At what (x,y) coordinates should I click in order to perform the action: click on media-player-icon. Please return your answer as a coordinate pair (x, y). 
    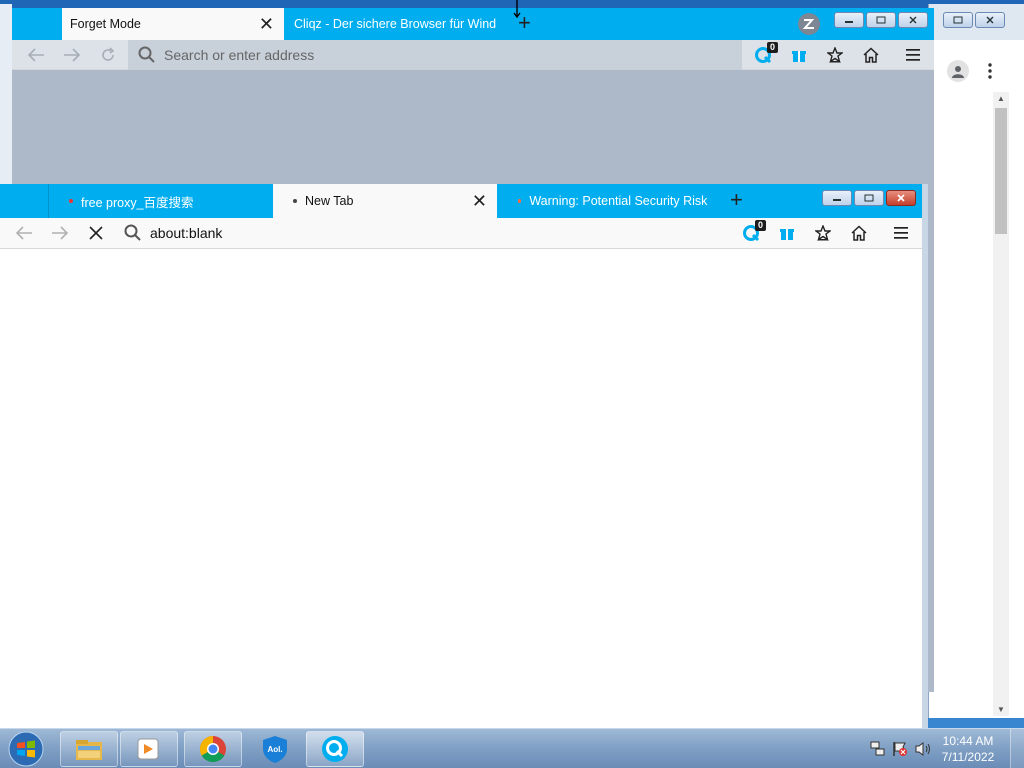
    Looking at the image, I should click on (148, 749).